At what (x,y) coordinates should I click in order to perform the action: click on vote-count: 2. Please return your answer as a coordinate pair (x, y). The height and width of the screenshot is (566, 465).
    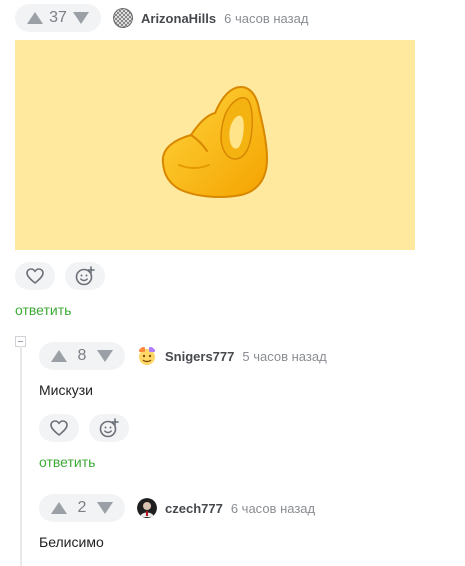
    Looking at the image, I should click on (82, 507).